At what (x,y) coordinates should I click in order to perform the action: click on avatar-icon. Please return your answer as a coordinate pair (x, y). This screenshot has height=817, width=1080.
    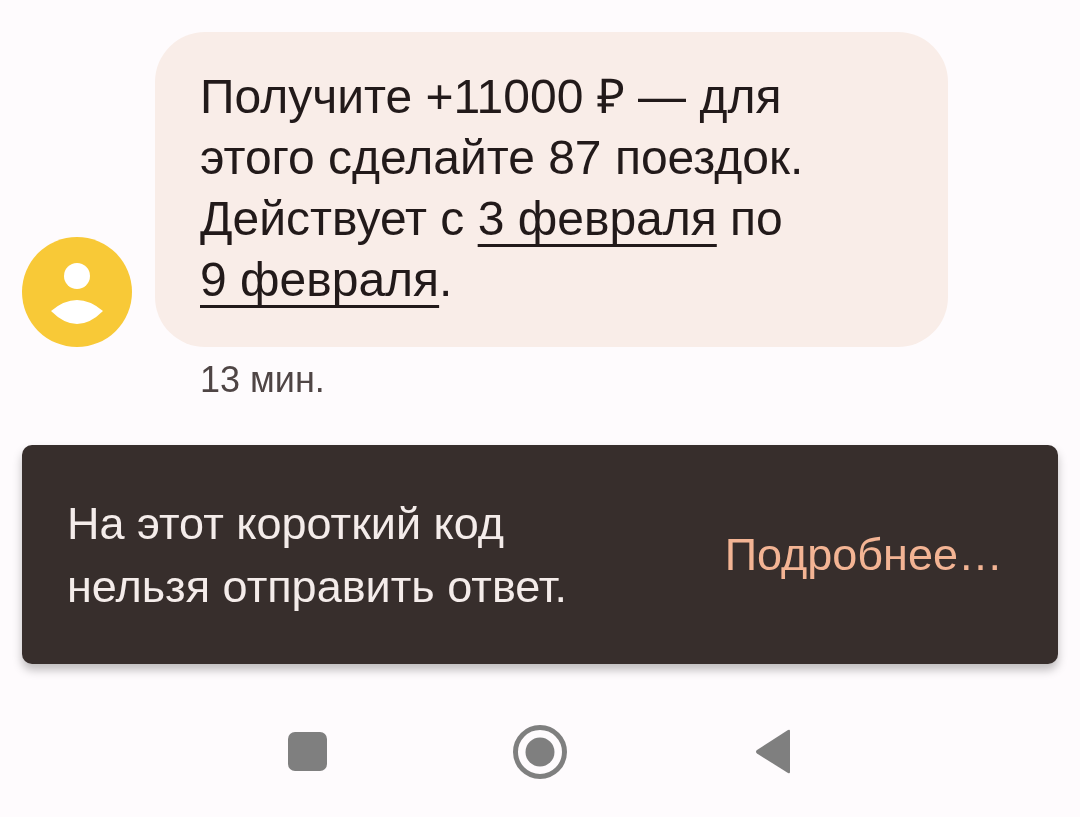
    Looking at the image, I should click on (77, 292).